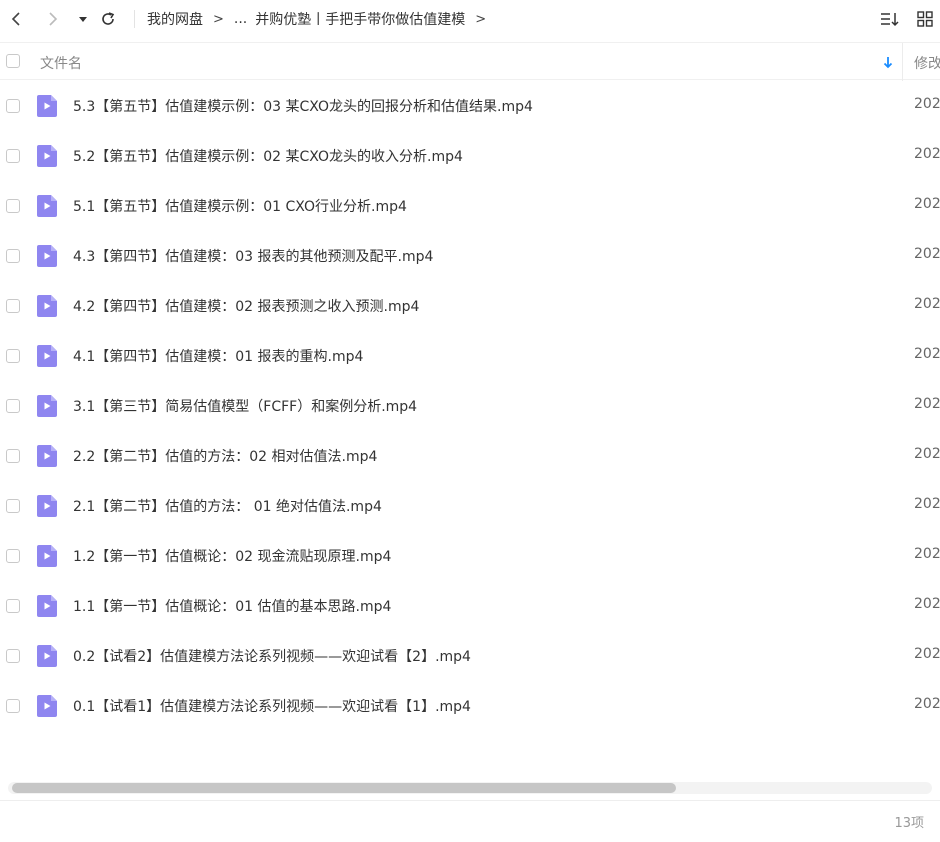  What do you see at coordinates (888, 62) in the screenshot?
I see `sort-arrow-down-icon` at bounding box center [888, 62].